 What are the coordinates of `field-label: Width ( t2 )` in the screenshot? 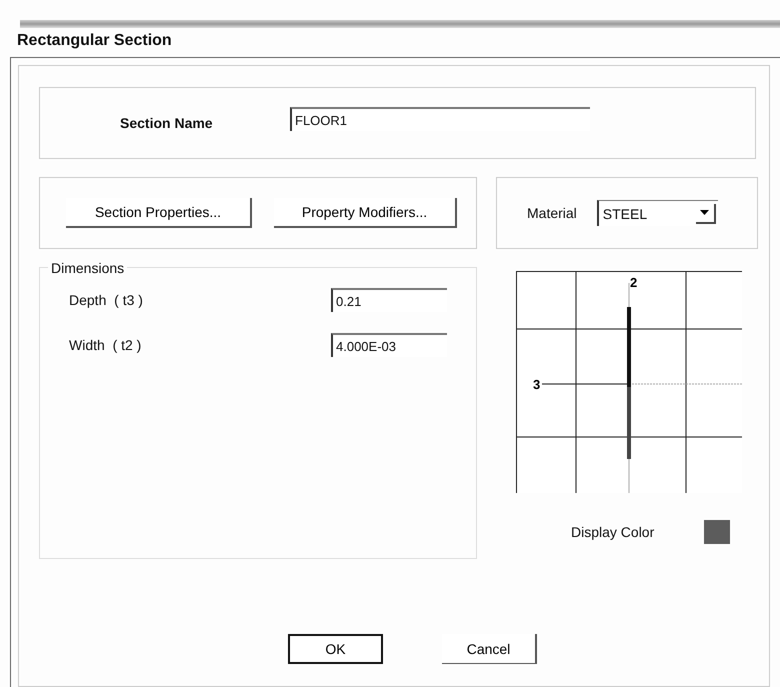 It's located at (105, 345).